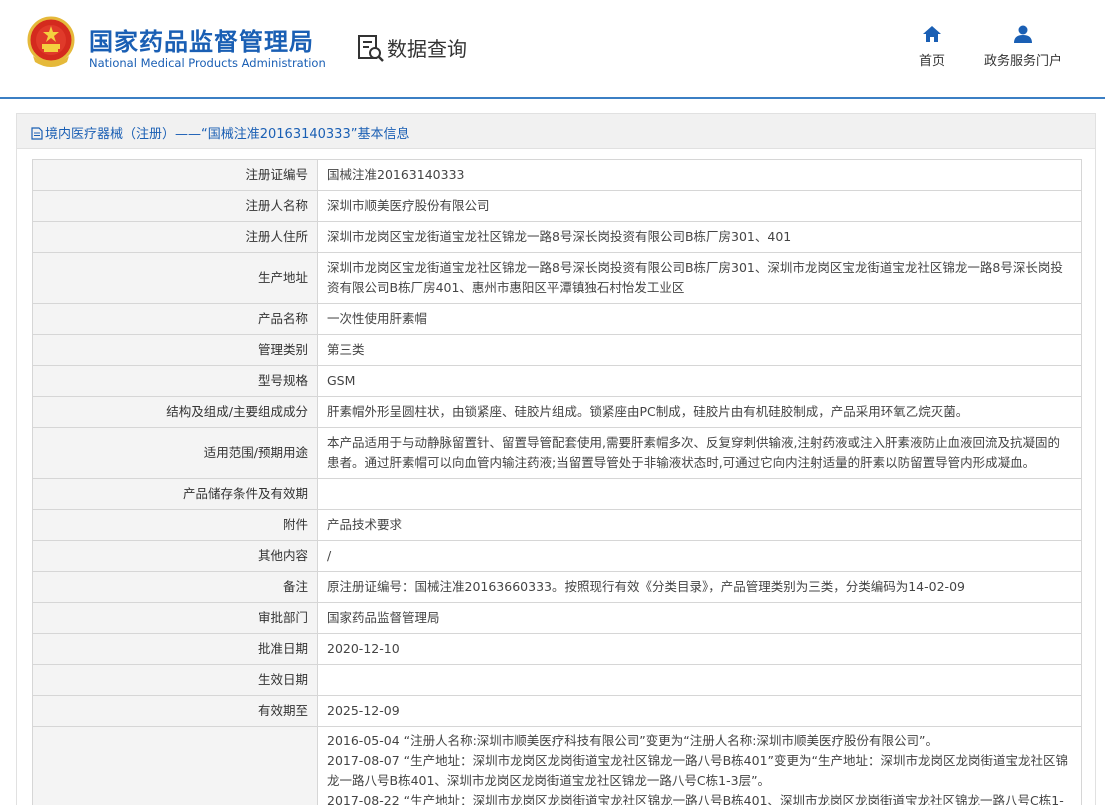 The width and height of the screenshot is (1105, 805). Describe the element at coordinates (699, 319) in the screenshot. I see `field-value: 一次性使用肝素帽` at that location.